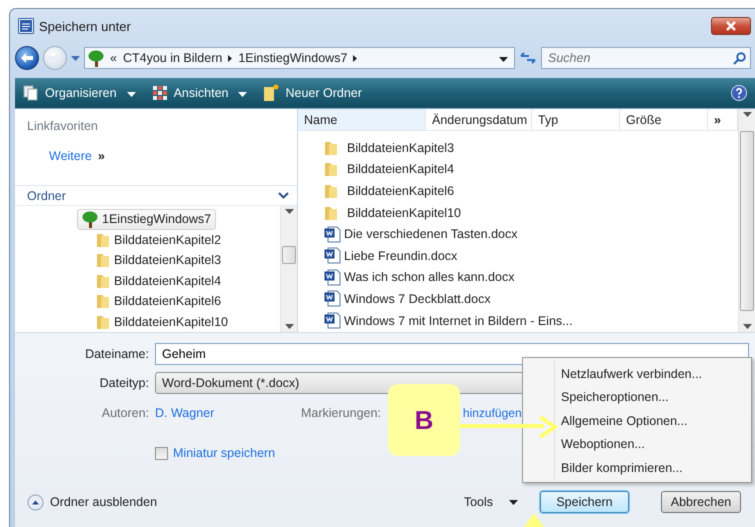 This screenshot has height=527, width=755. I want to click on field-label: Autoren:, so click(125, 413).